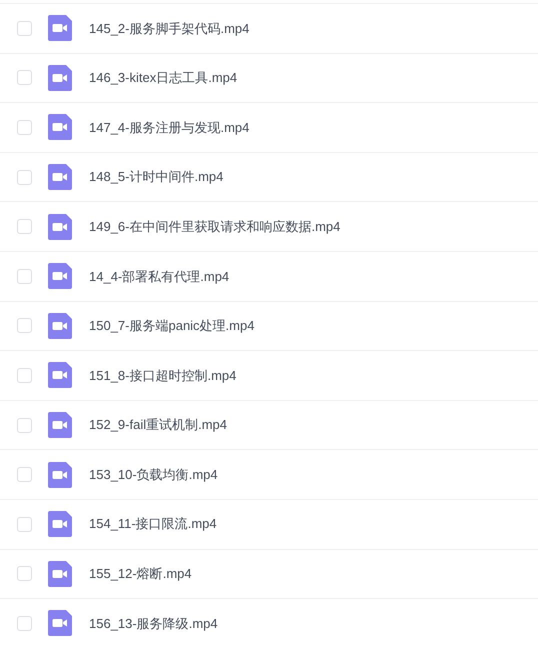 The width and height of the screenshot is (538, 645). What do you see at coordinates (159, 276) in the screenshot?
I see `file-name: 14_4-部署私有代理.mp4` at bounding box center [159, 276].